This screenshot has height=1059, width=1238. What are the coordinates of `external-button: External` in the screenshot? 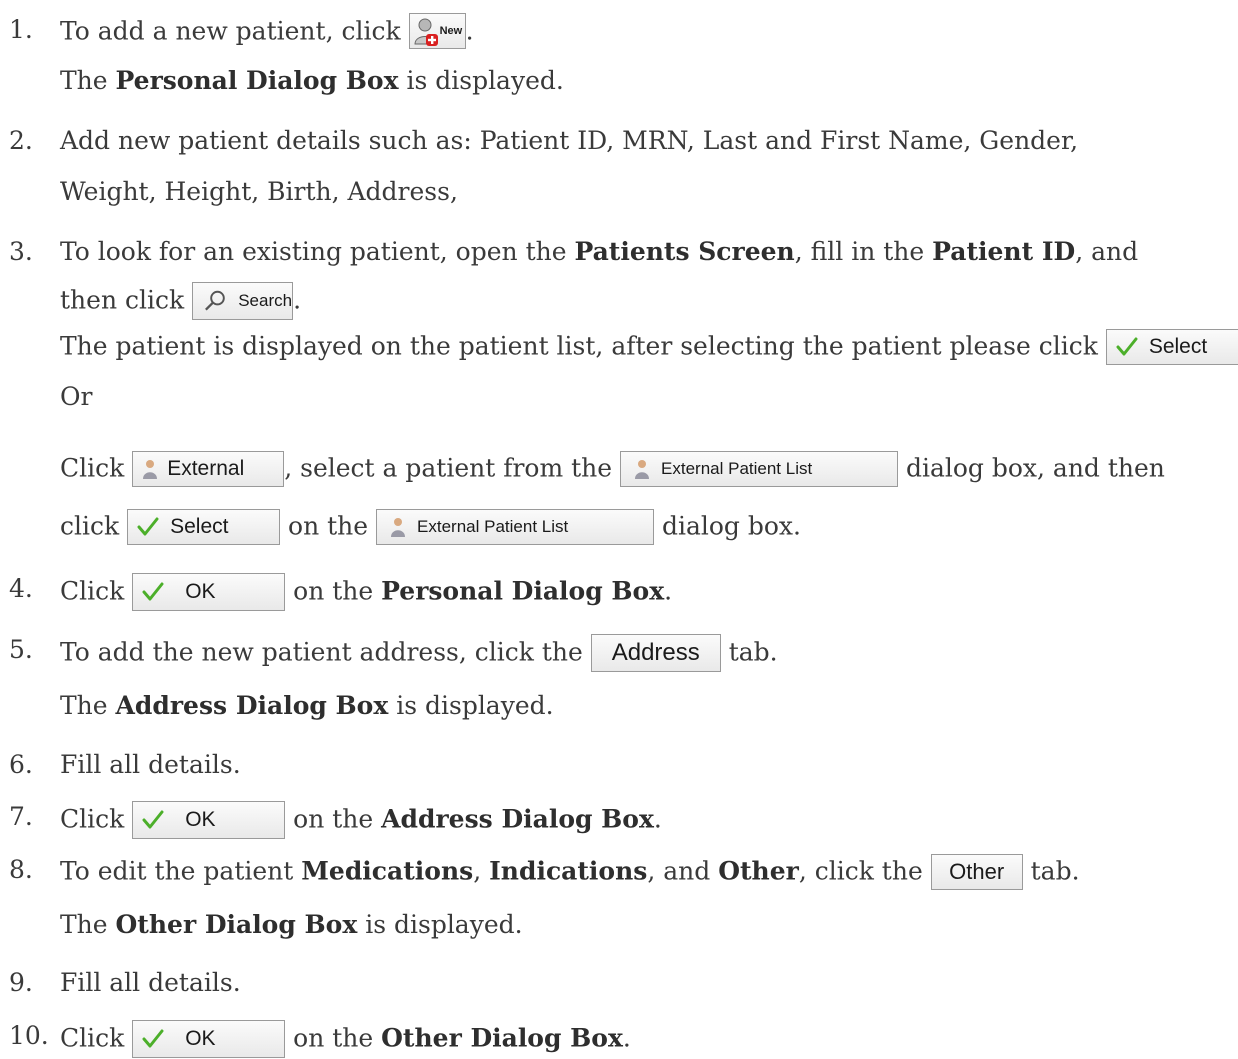 It's located at (208, 469).